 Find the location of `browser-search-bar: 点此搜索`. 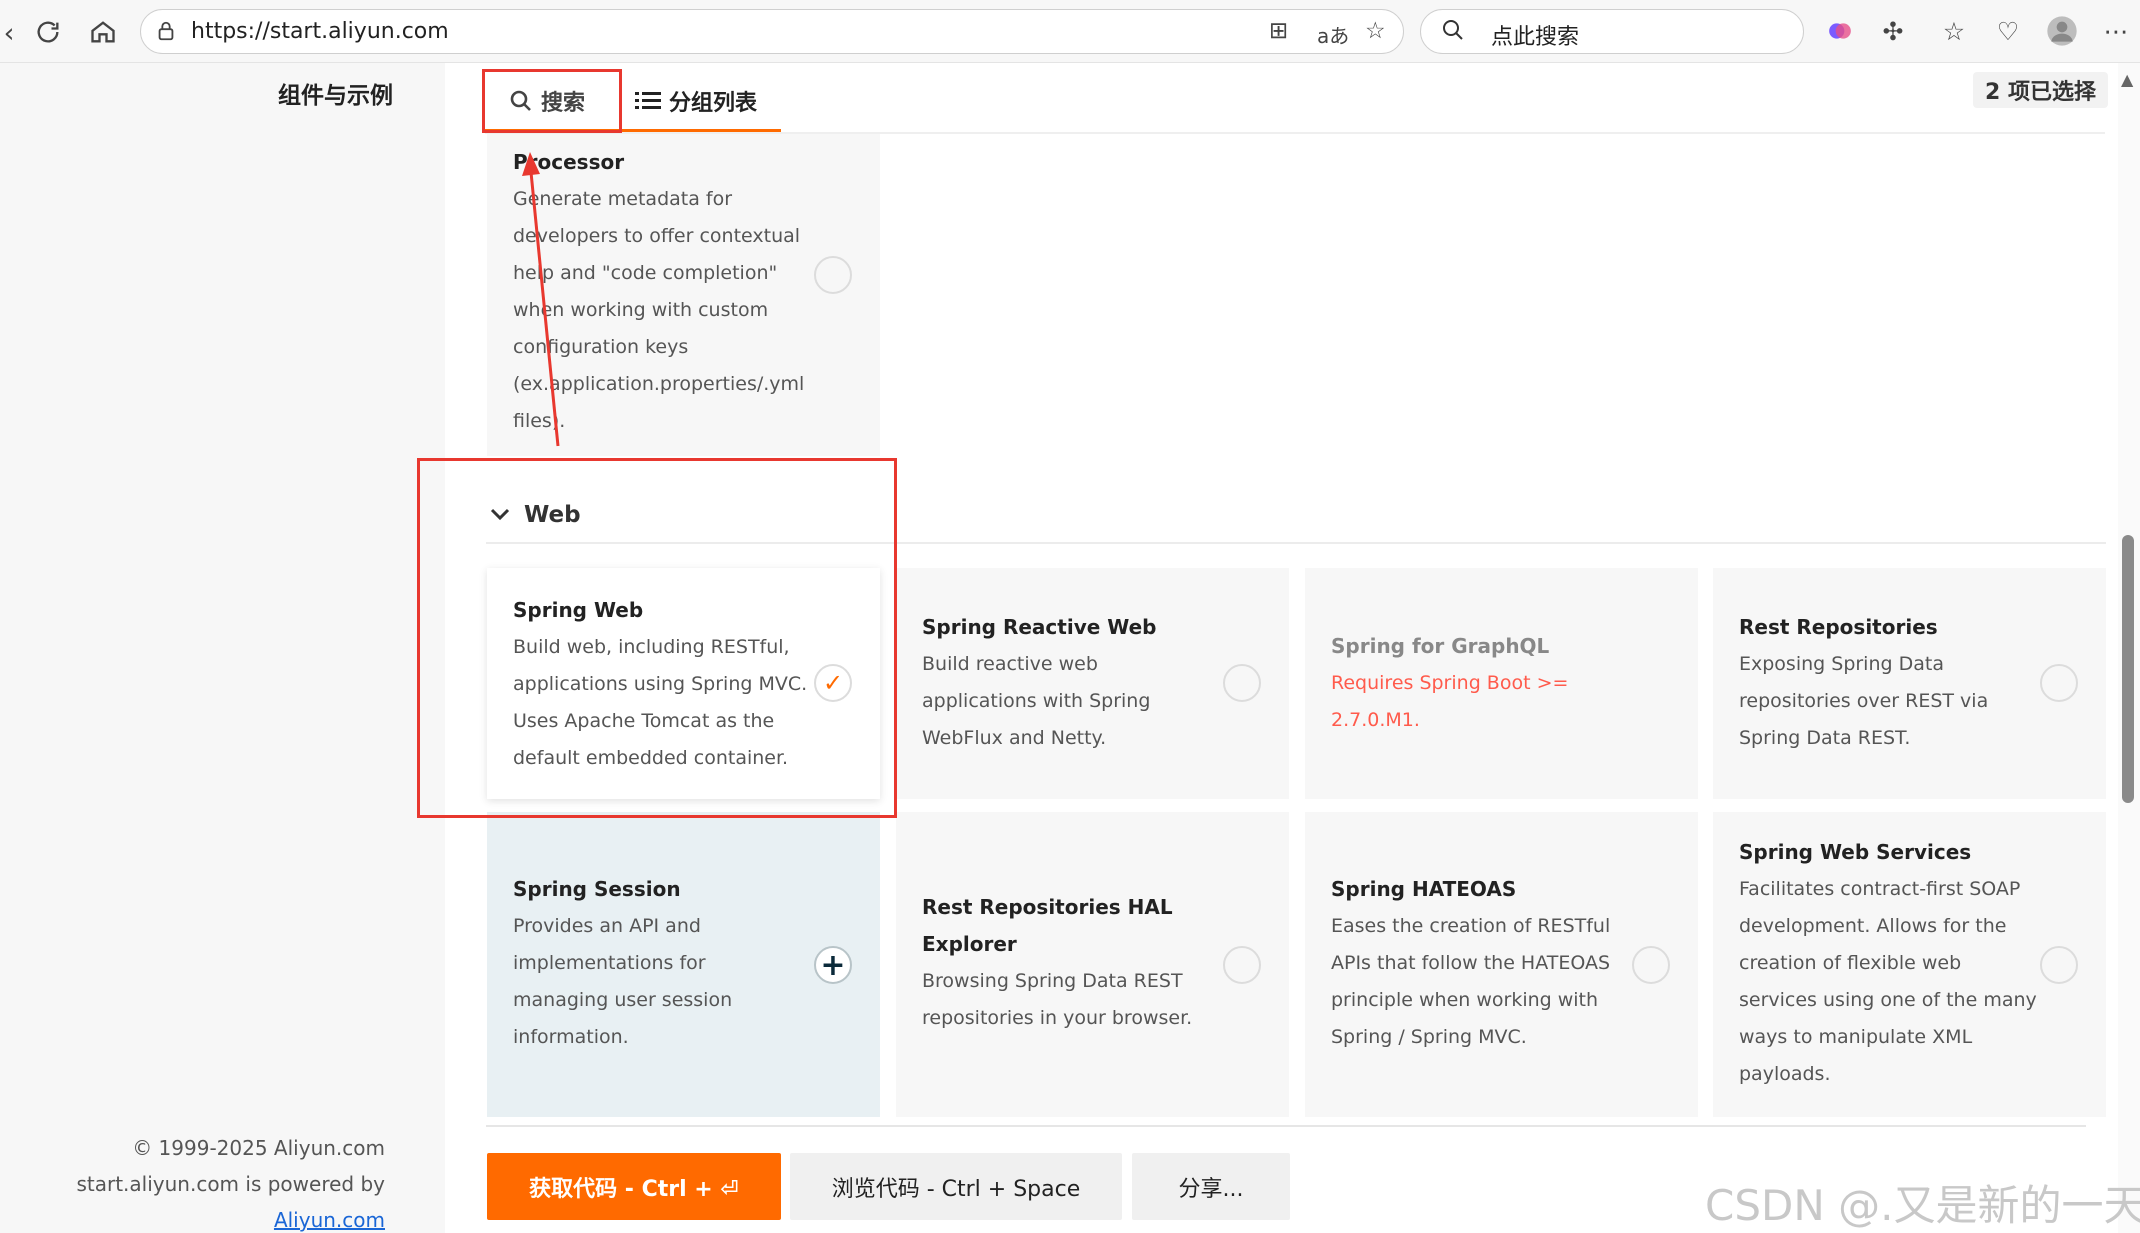

browser-search-bar: 点此搜索 is located at coordinates (1612, 31).